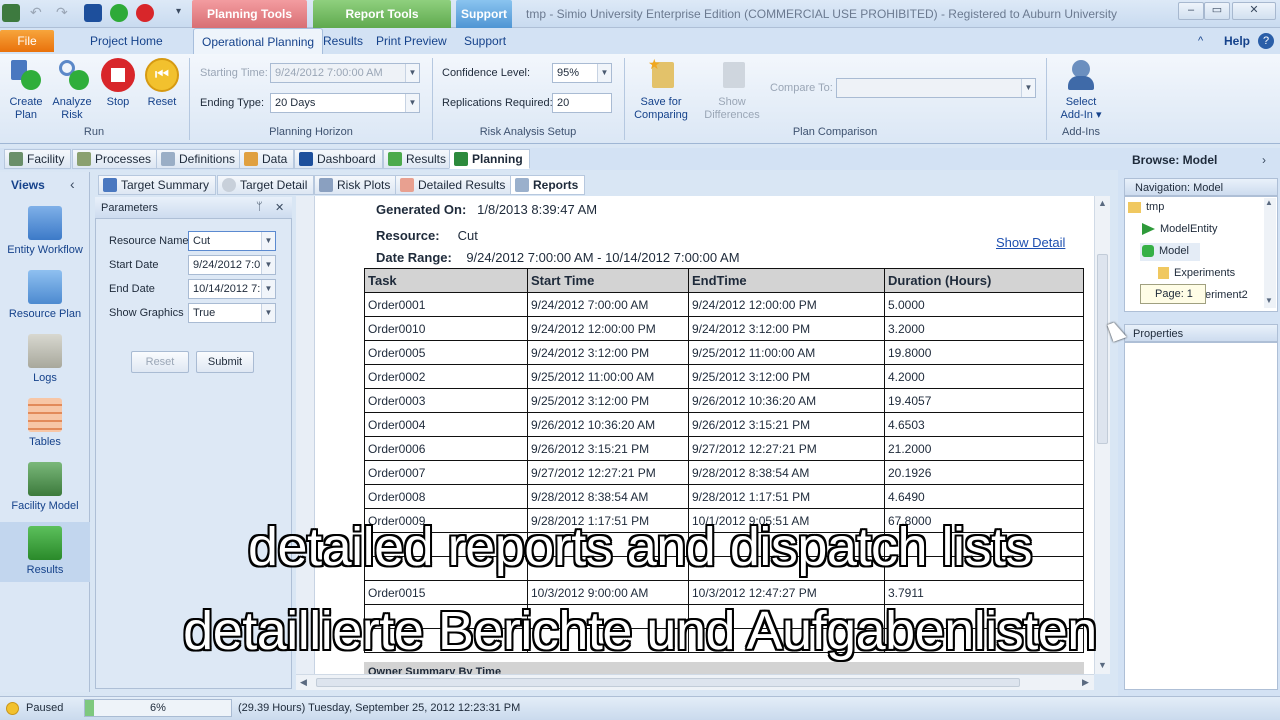  What do you see at coordinates (1269, 300) in the screenshot?
I see `scroll-down-icon: ▼` at bounding box center [1269, 300].